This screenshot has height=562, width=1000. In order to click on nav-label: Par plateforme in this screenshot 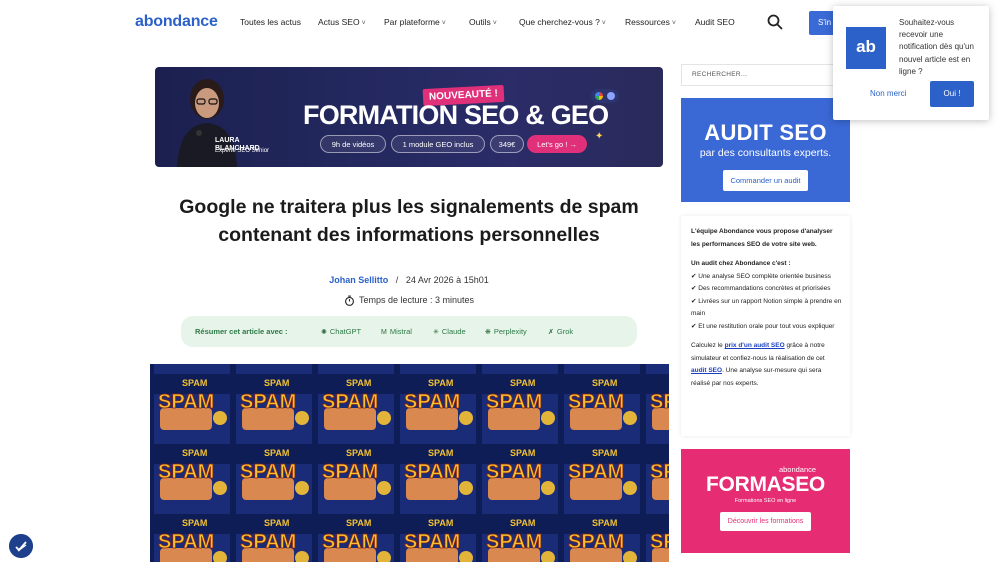, I will do `click(412, 22)`.